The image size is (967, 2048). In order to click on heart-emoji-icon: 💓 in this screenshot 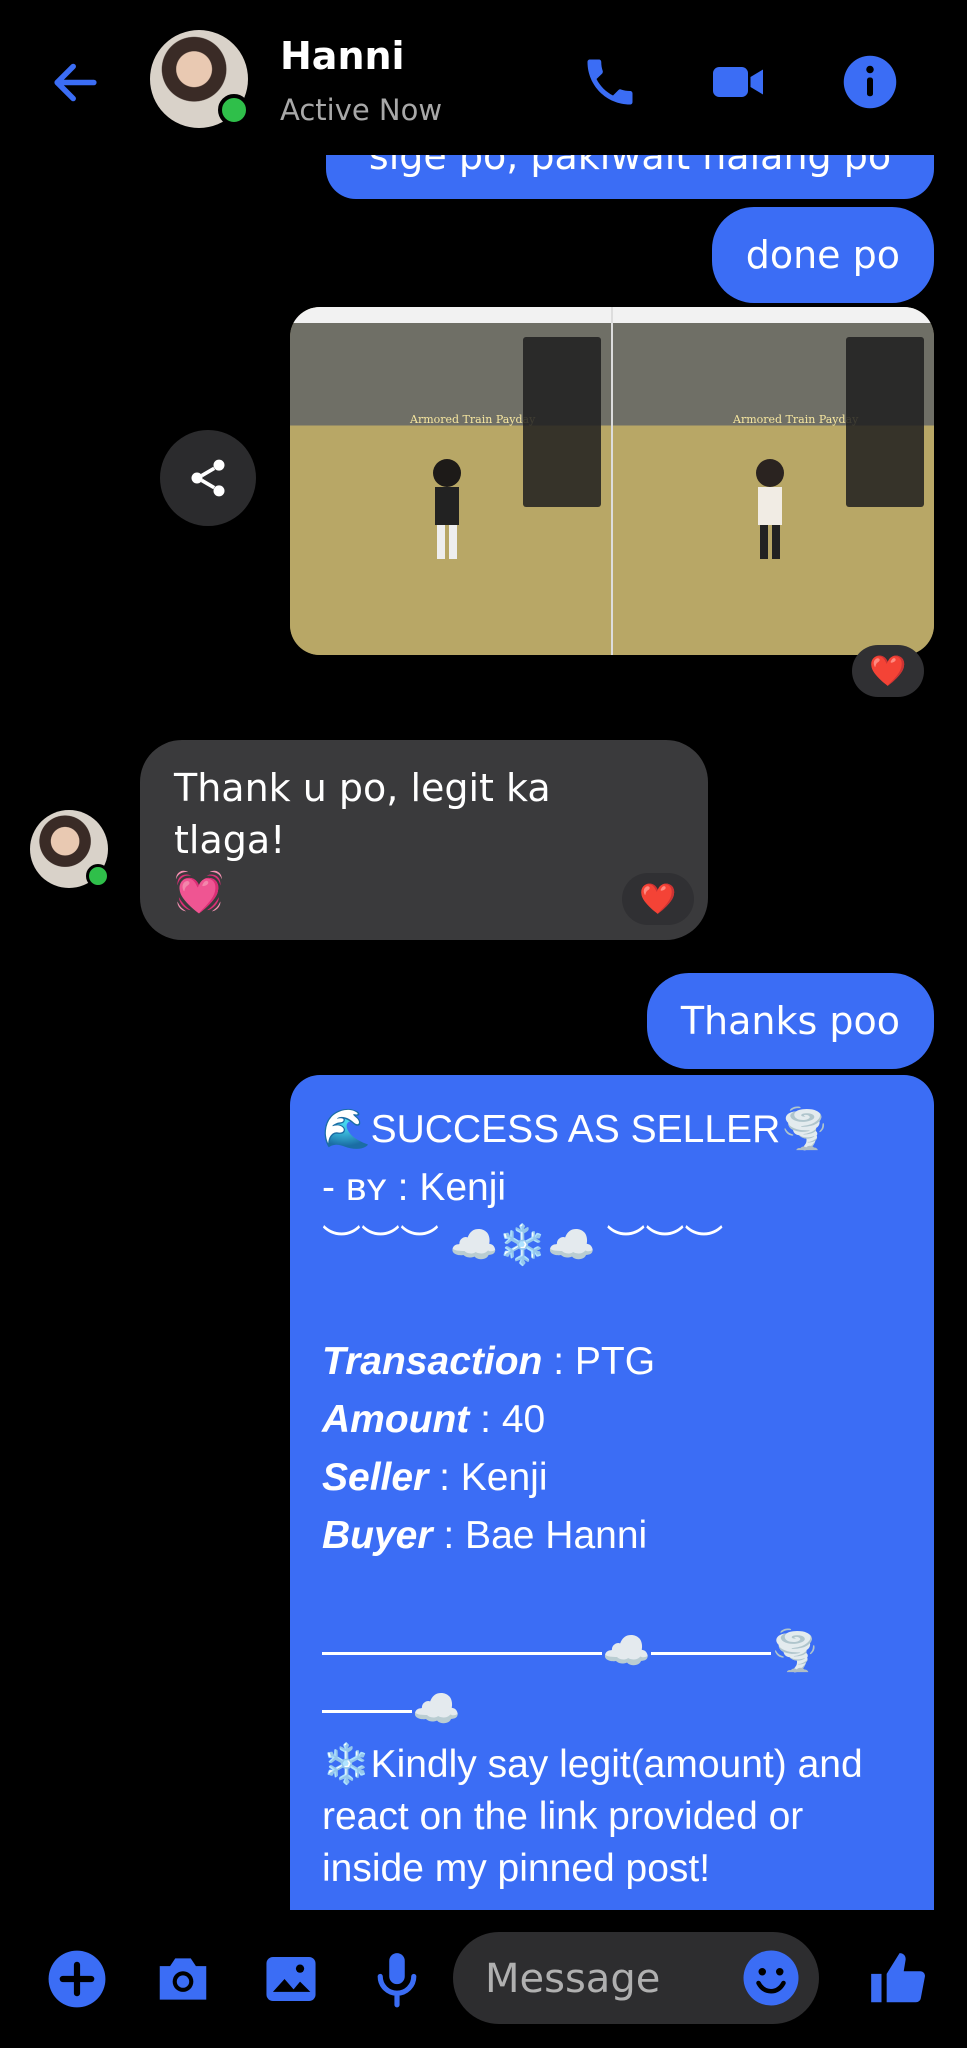, I will do `click(199, 892)`.